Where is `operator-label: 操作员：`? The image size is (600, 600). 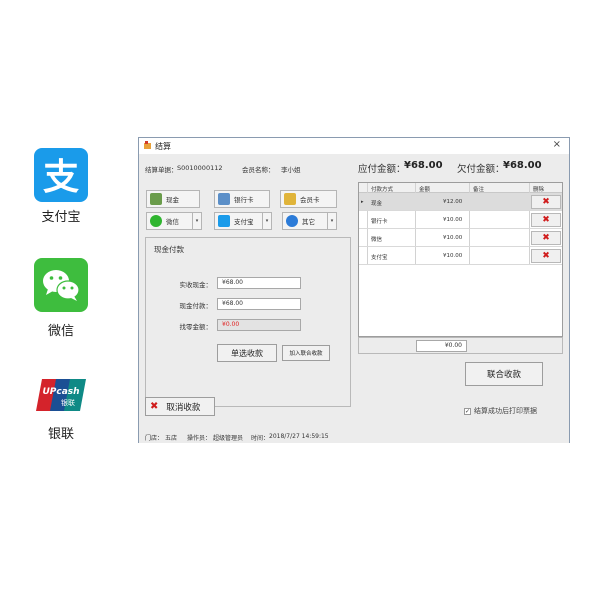 operator-label: 操作员： is located at coordinates (199, 438).